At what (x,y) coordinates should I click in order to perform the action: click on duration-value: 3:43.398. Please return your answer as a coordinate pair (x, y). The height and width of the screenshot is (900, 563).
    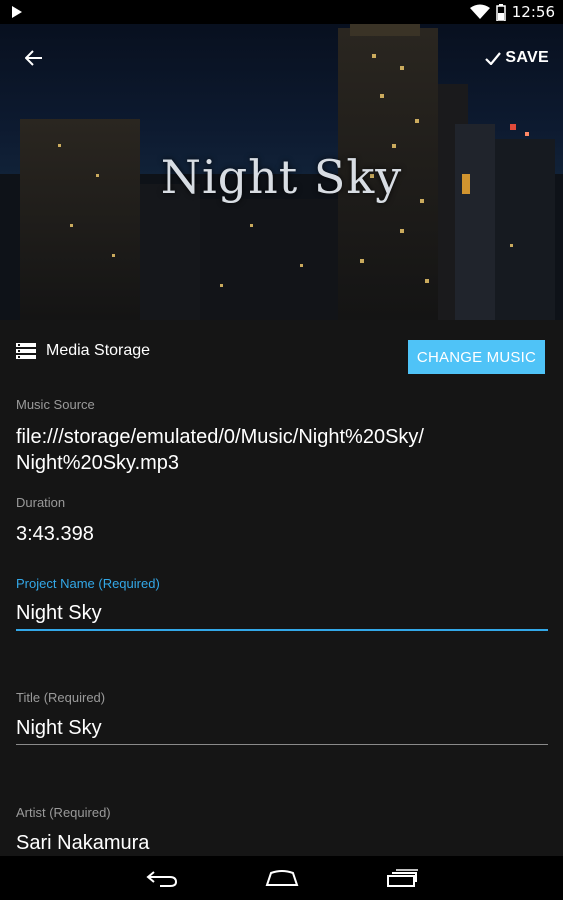
    Looking at the image, I should click on (55, 534).